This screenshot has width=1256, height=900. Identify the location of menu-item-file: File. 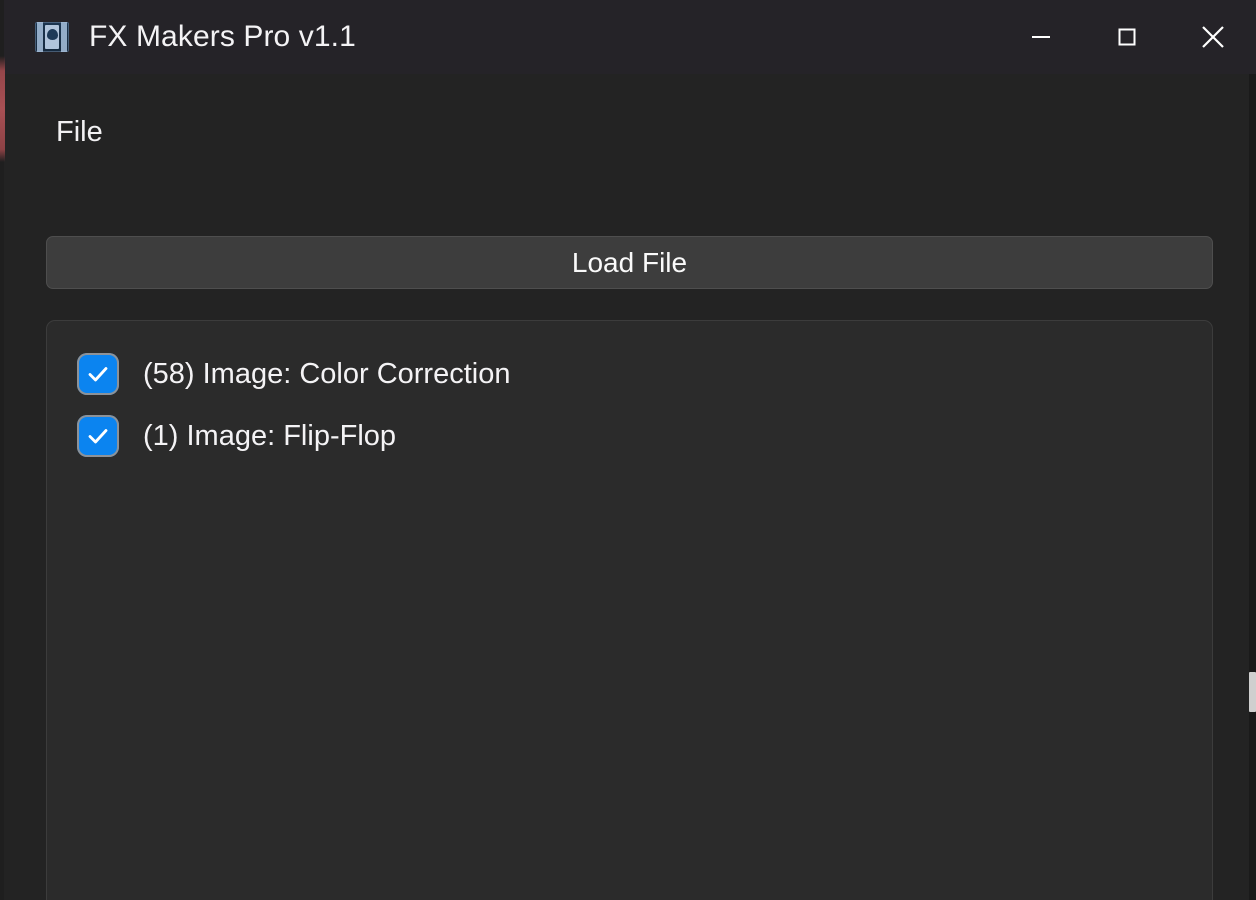
(79, 132).